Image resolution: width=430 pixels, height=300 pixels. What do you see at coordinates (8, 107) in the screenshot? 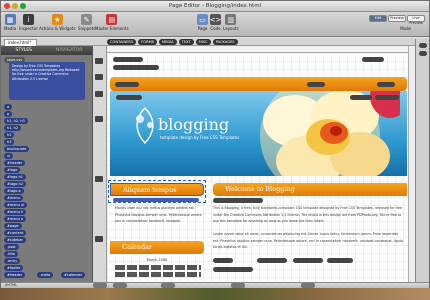
I see `style-tag: a` at bounding box center [8, 107].